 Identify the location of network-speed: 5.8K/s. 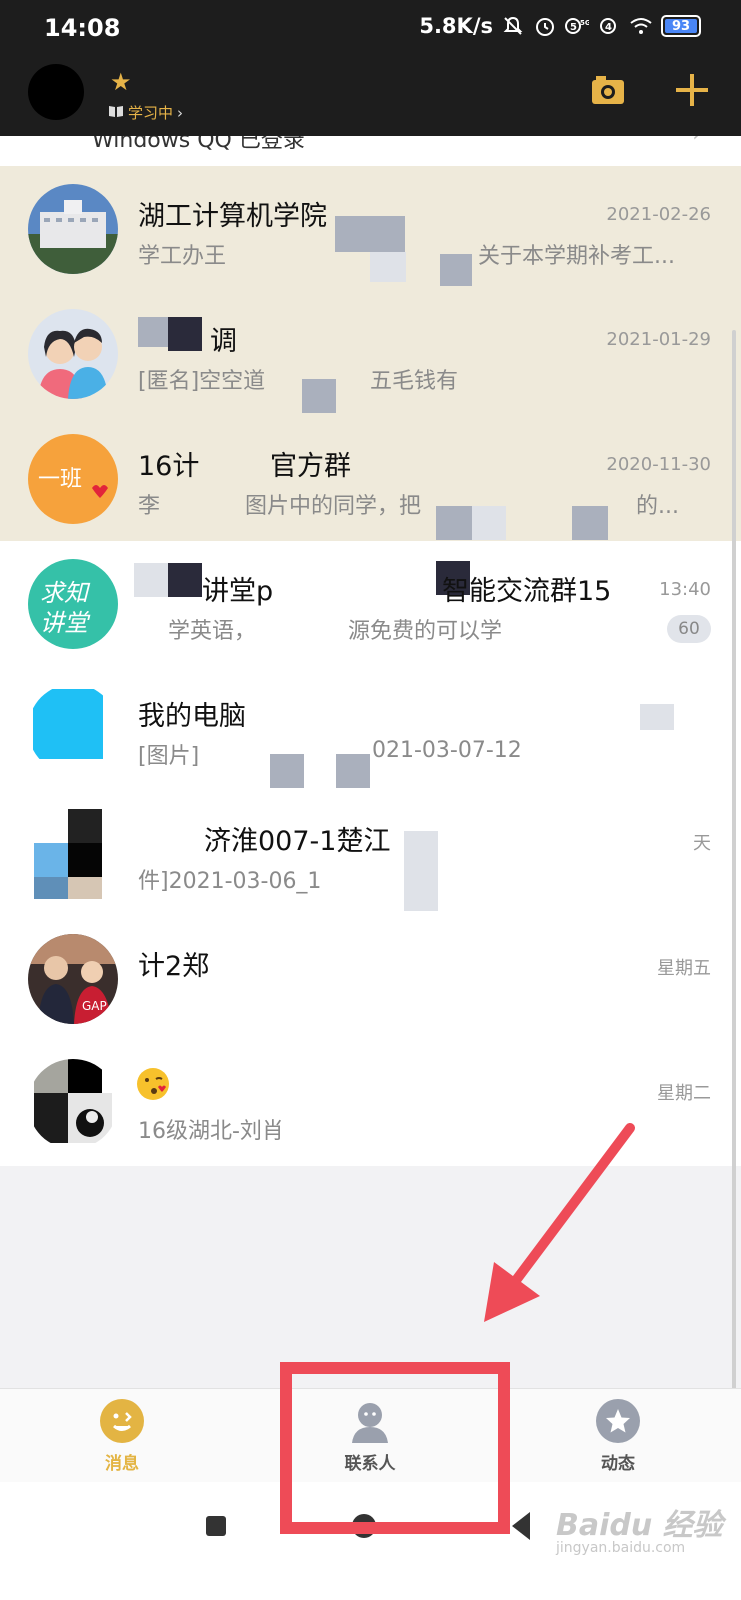
(456, 26).